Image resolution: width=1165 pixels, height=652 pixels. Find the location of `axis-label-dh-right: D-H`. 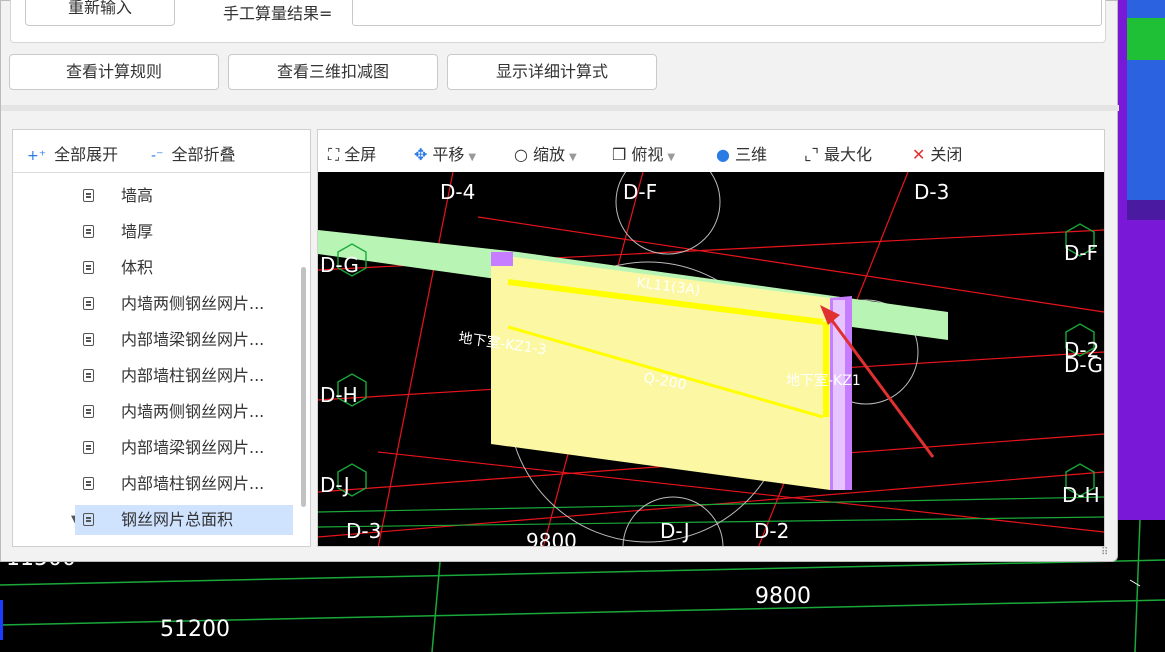

axis-label-dh-right: D-H is located at coordinates (1081, 495).